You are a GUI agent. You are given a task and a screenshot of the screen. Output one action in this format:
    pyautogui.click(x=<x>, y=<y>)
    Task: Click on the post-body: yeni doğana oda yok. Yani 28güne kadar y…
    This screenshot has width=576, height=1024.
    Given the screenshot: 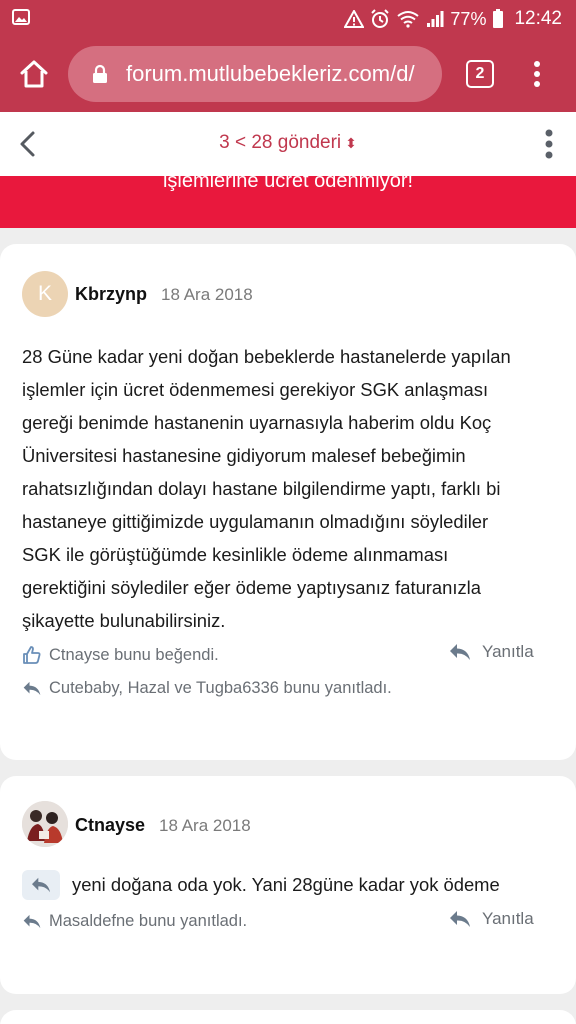 What is the action you would take?
    pyautogui.click(x=286, y=884)
    